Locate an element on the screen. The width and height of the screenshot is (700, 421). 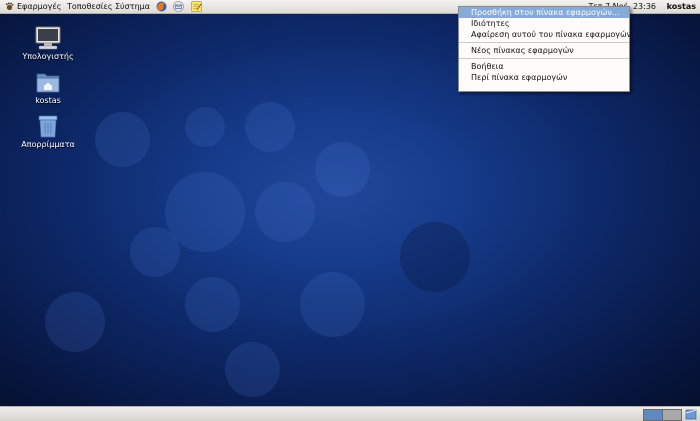
desktop-icon-computer: Υπολογιστής is located at coordinates (48, 43).